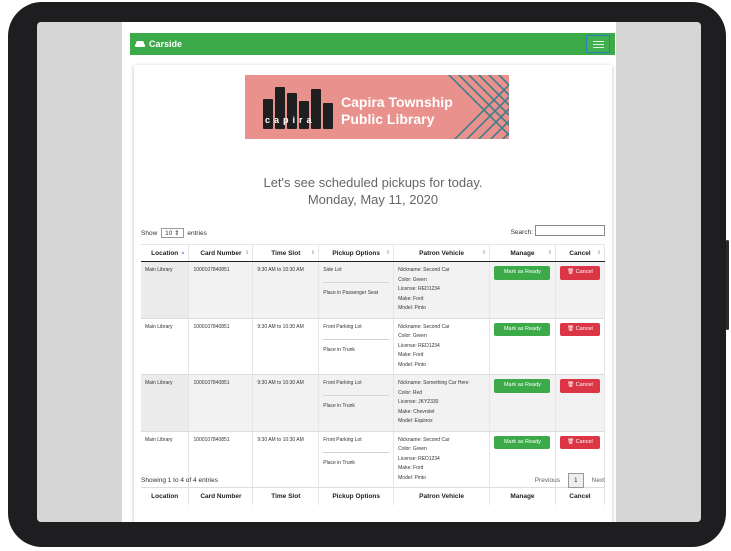  I want to click on pickup-location: Side Lot, so click(356, 274).